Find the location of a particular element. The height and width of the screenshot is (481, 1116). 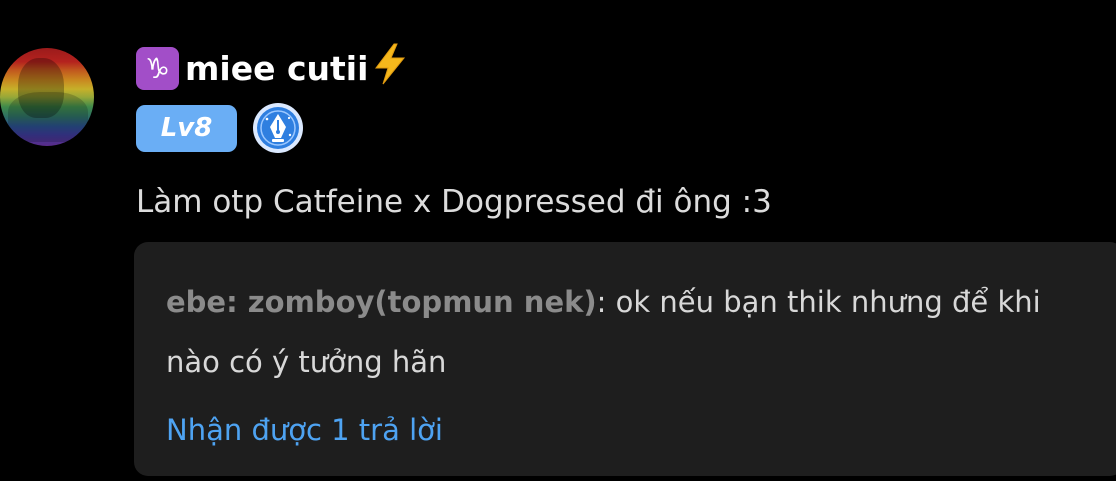

username-label: miee cutii is located at coordinates (277, 68).